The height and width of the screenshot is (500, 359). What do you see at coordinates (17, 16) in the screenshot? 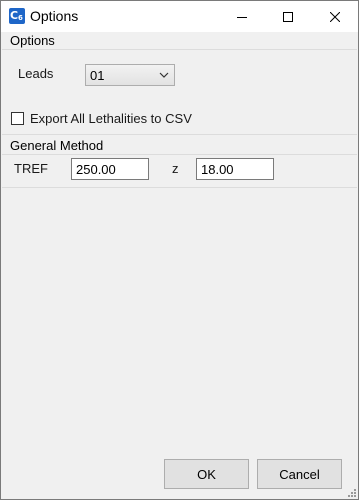
I see `app-logo-icon: C6` at bounding box center [17, 16].